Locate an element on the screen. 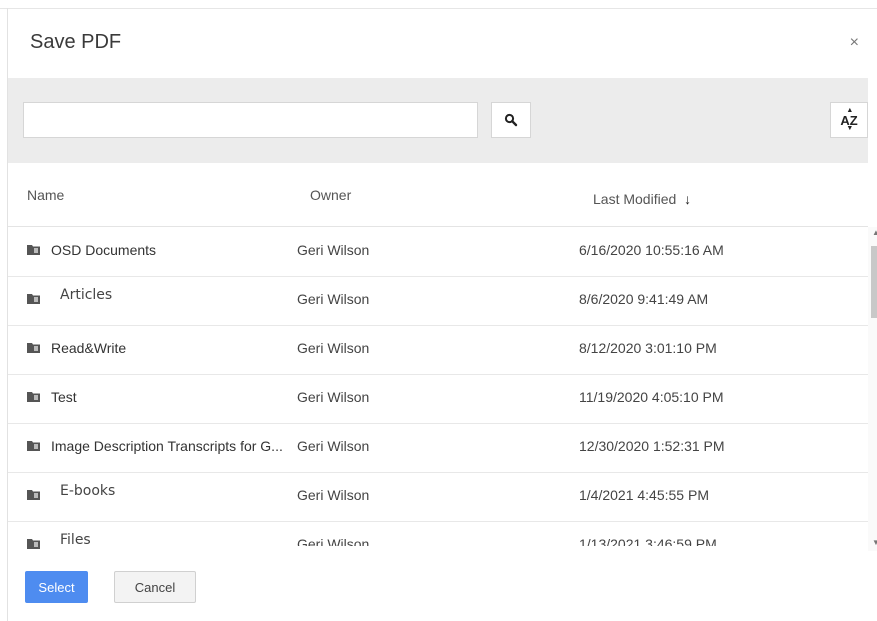  top-strip is located at coordinates (438, 4).